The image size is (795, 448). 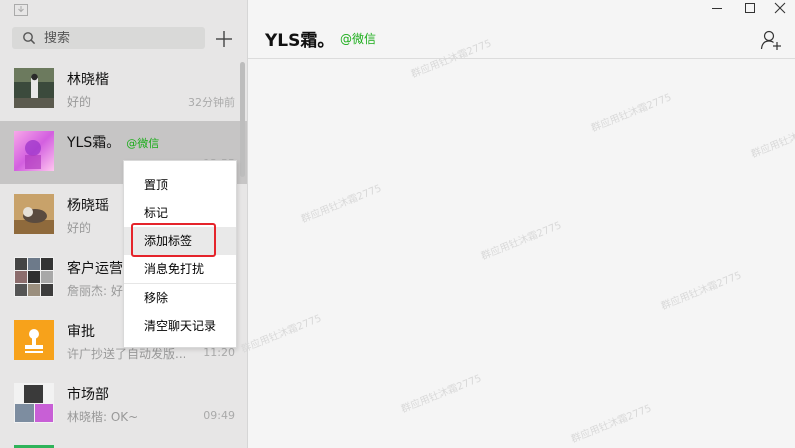 I want to click on search-icon, so click(x=29, y=38).